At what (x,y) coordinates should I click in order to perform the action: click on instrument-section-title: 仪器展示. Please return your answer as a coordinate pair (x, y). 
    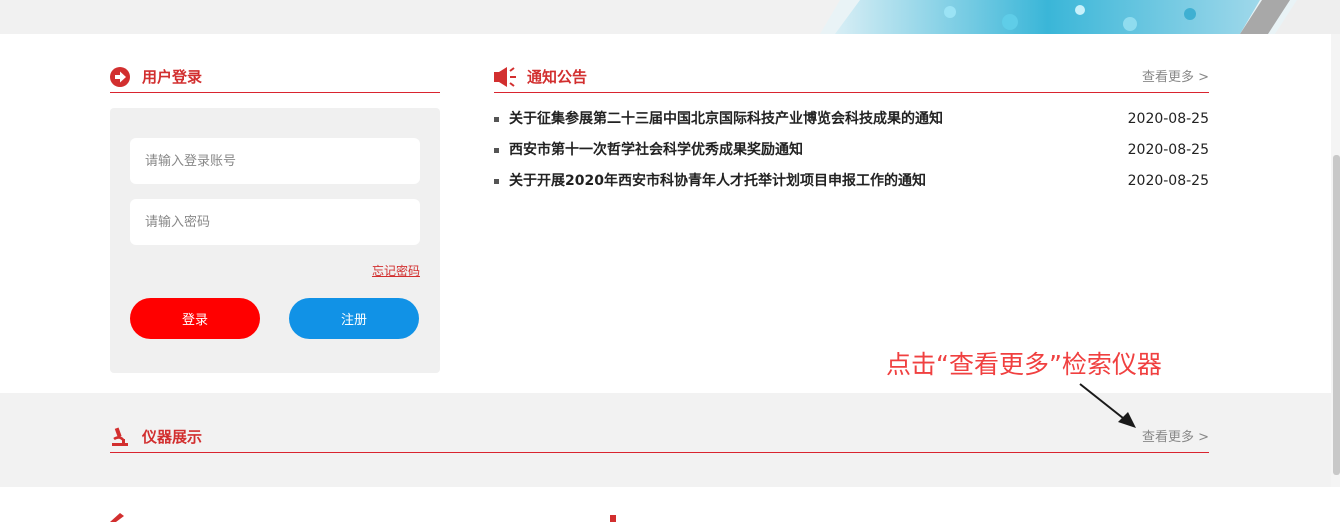
    Looking at the image, I should click on (172, 437).